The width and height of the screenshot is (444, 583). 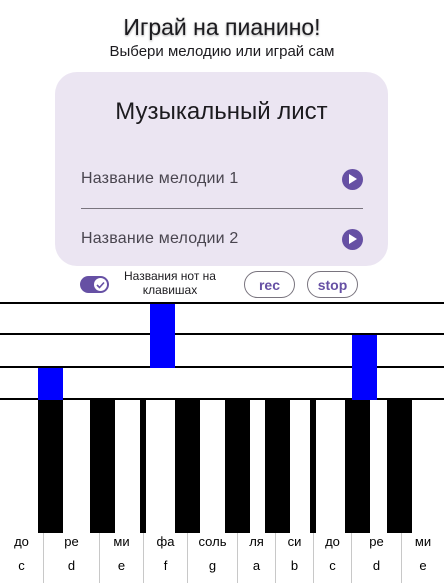 I want to click on key-label-en: b, so click(x=294, y=565).